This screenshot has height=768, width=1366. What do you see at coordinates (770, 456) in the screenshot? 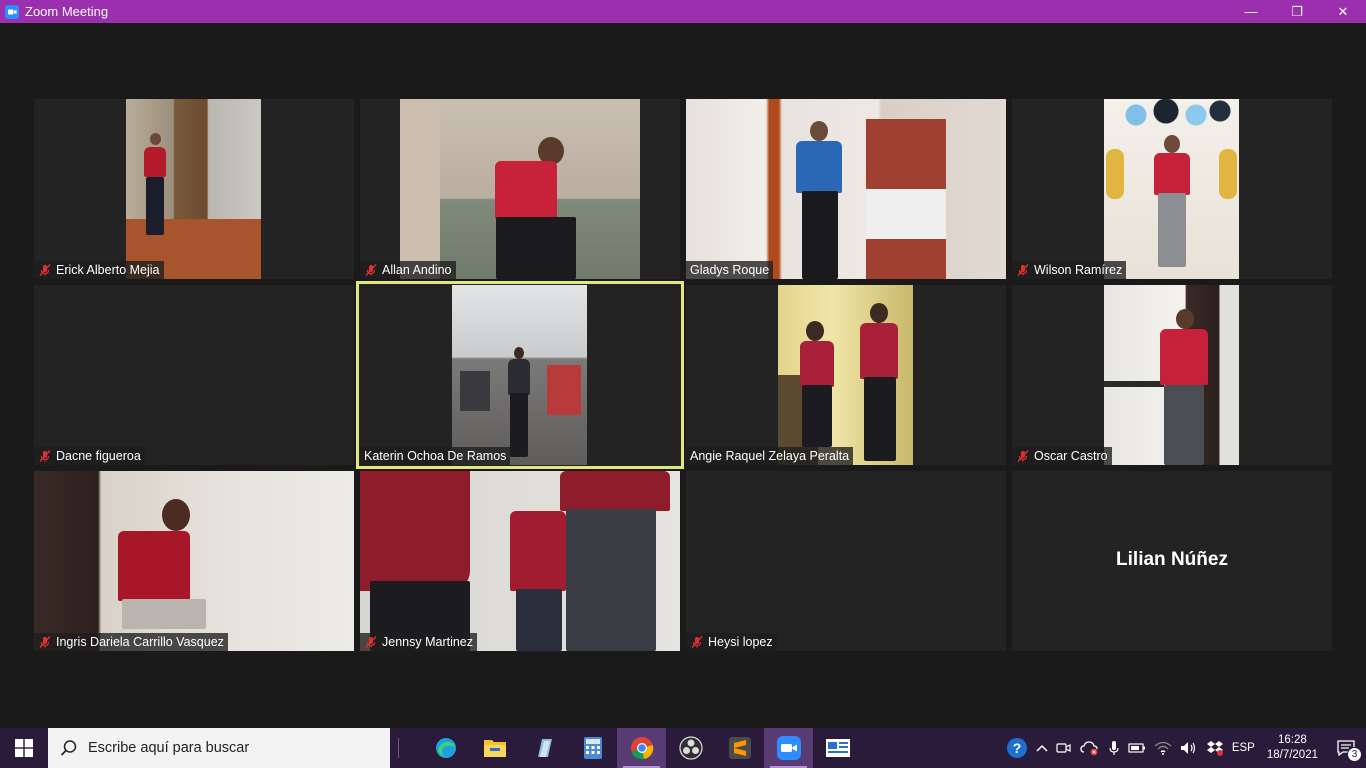
I see `participant-name-label: Angie Raquel Zelaya Peralta` at bounding box center [770, 456].